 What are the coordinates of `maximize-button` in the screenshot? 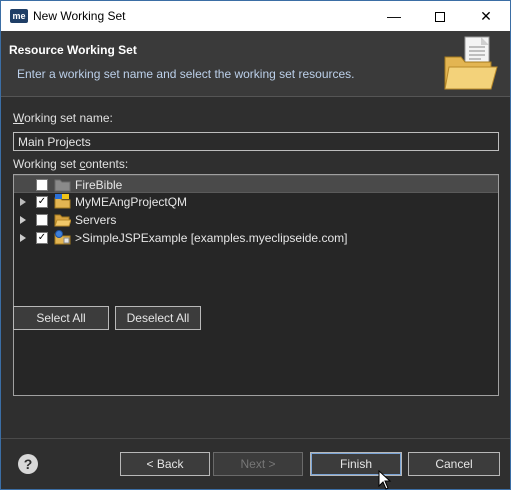 It's located at (440, 16).